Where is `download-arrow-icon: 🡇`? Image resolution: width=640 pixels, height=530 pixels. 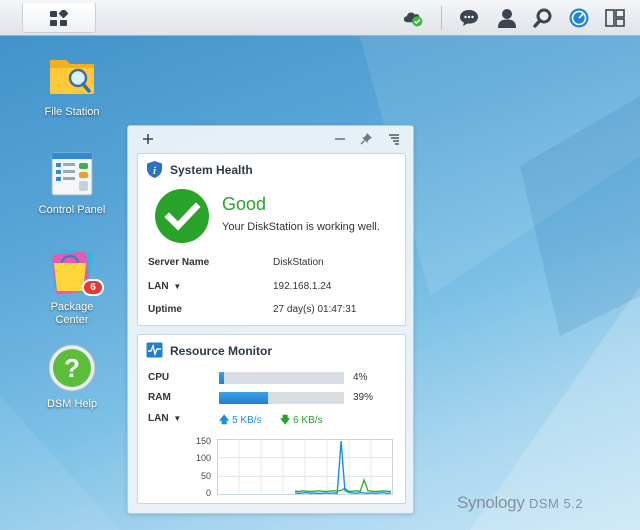
download-arrow-icon: 🡇 is located at coordinates (285, 420).